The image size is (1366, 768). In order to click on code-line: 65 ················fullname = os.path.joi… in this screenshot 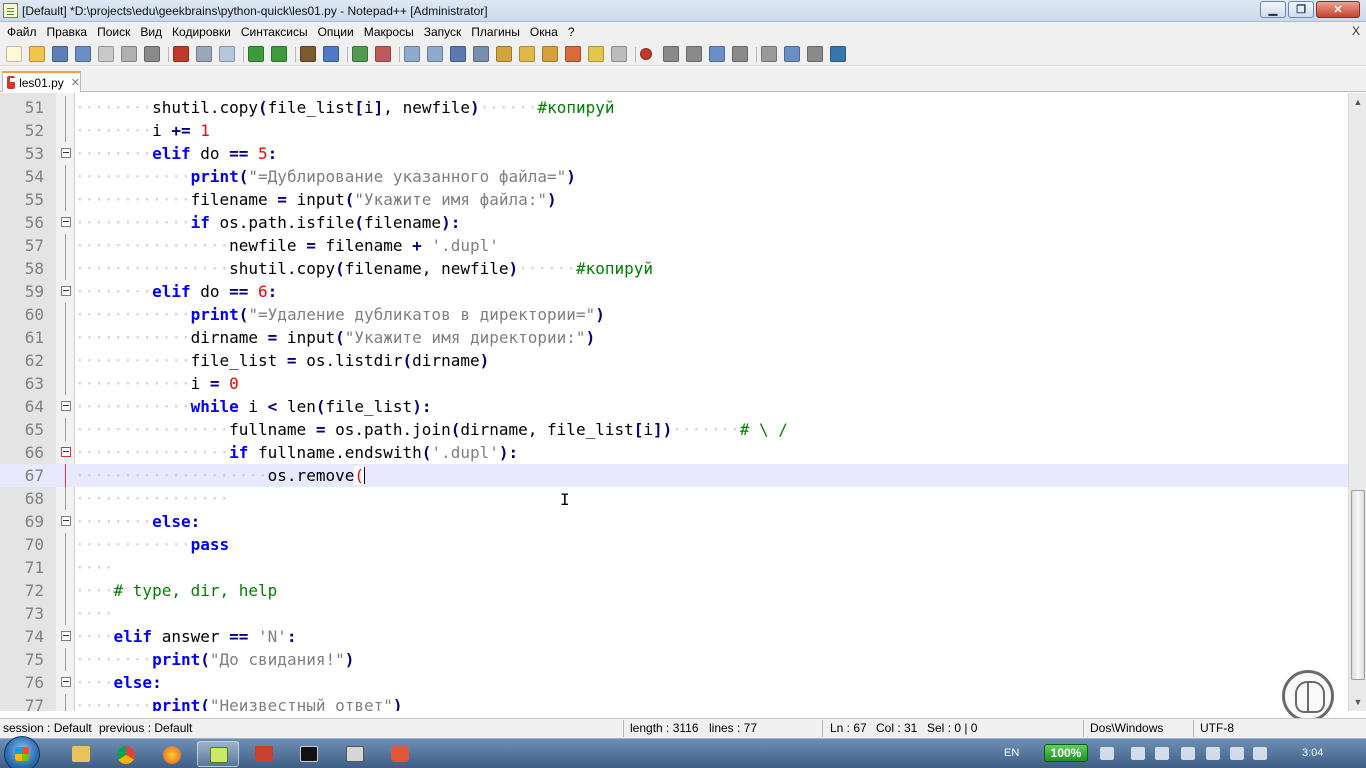, I will do `click(674, 429)`.